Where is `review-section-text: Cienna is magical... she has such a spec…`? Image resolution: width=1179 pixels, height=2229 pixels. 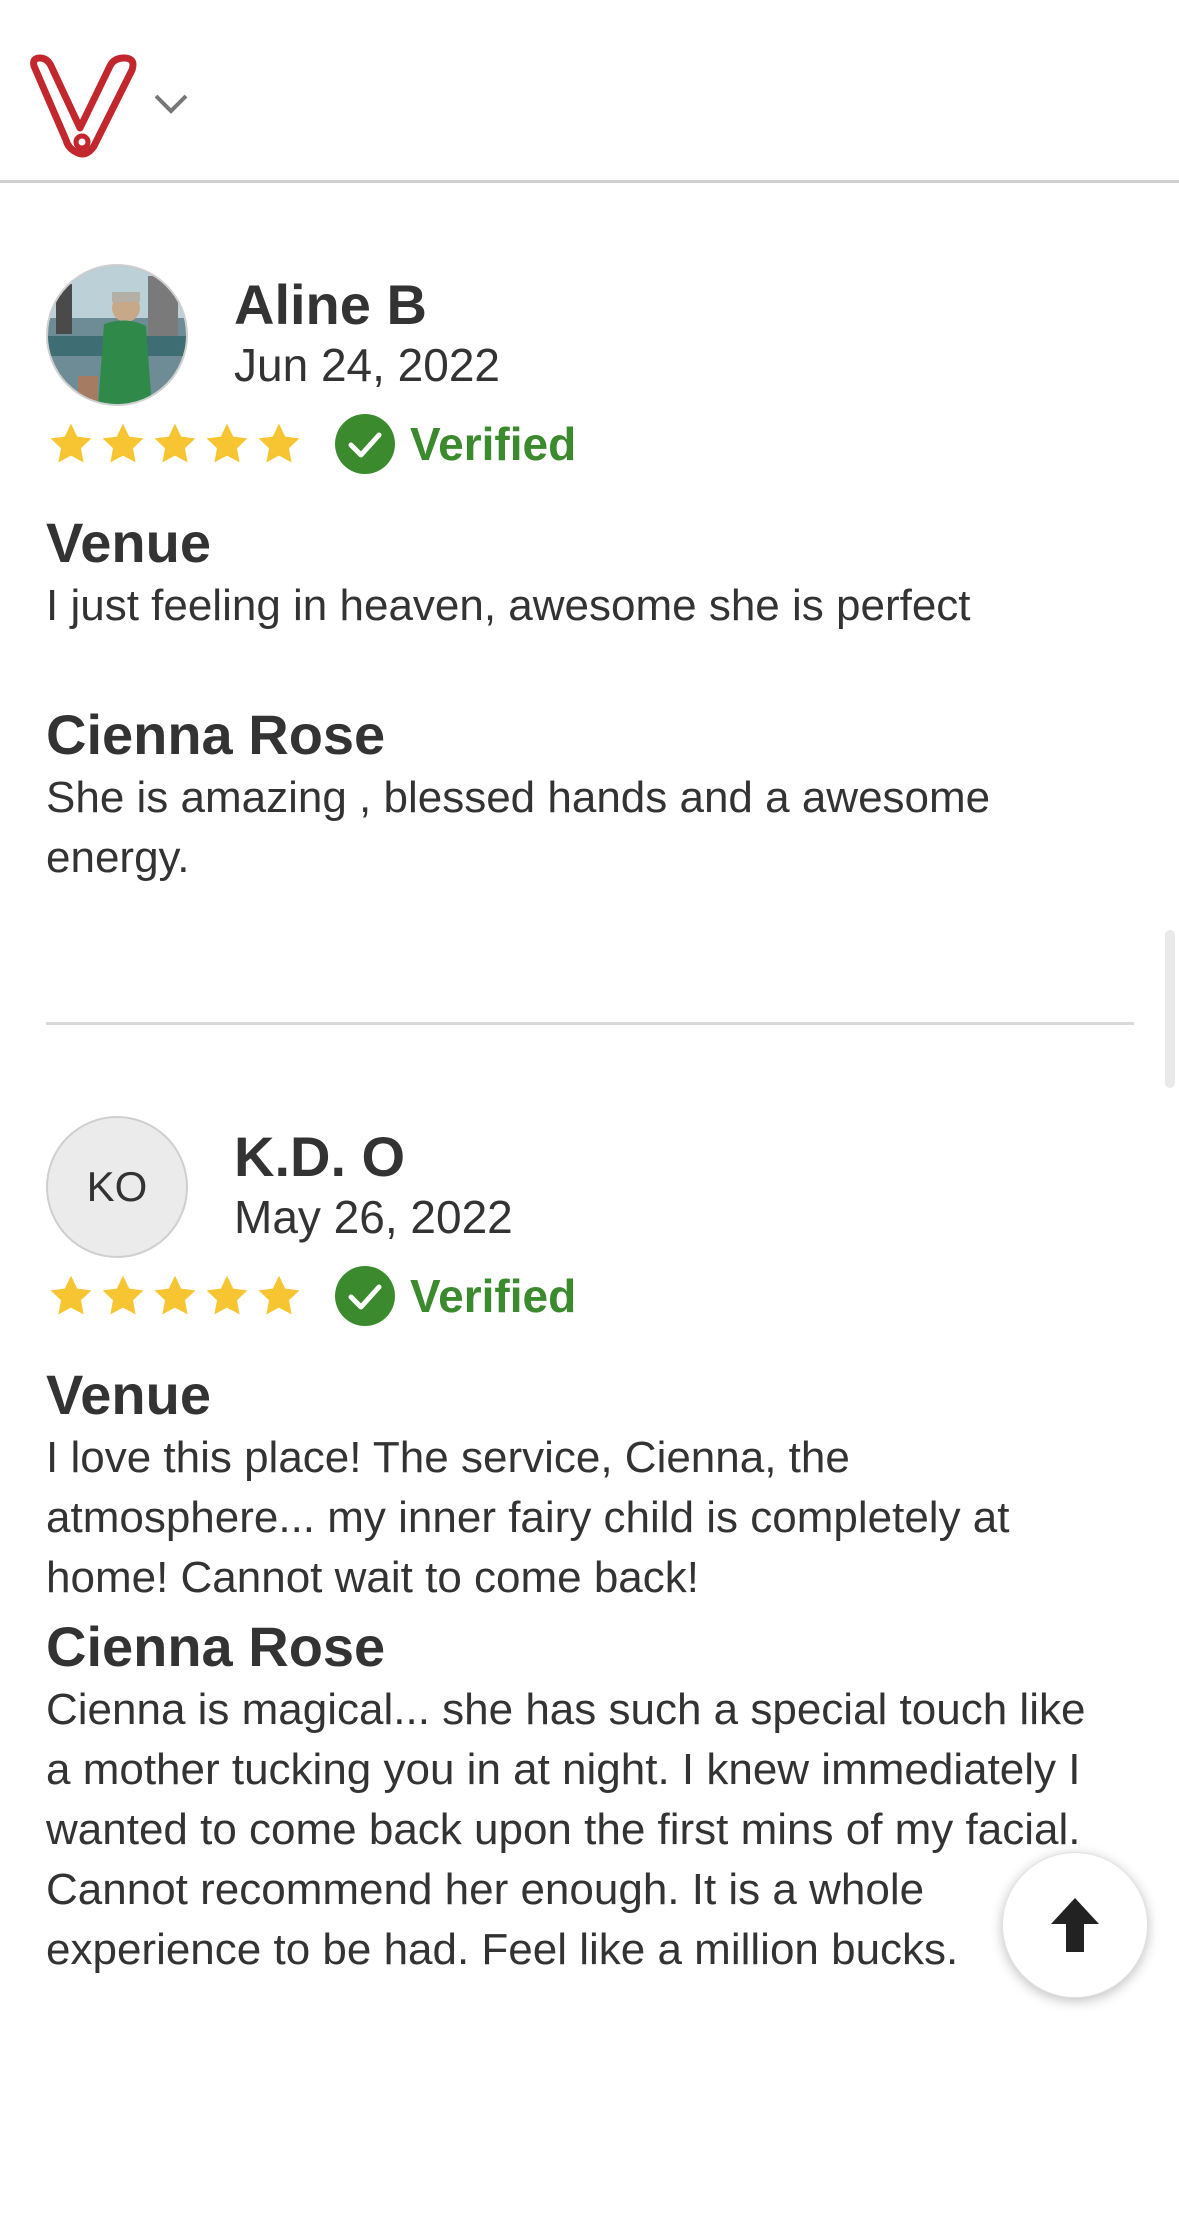 review-section-text: Cienna is magical... she has such a spec… is located at coordinates (566, 1829).